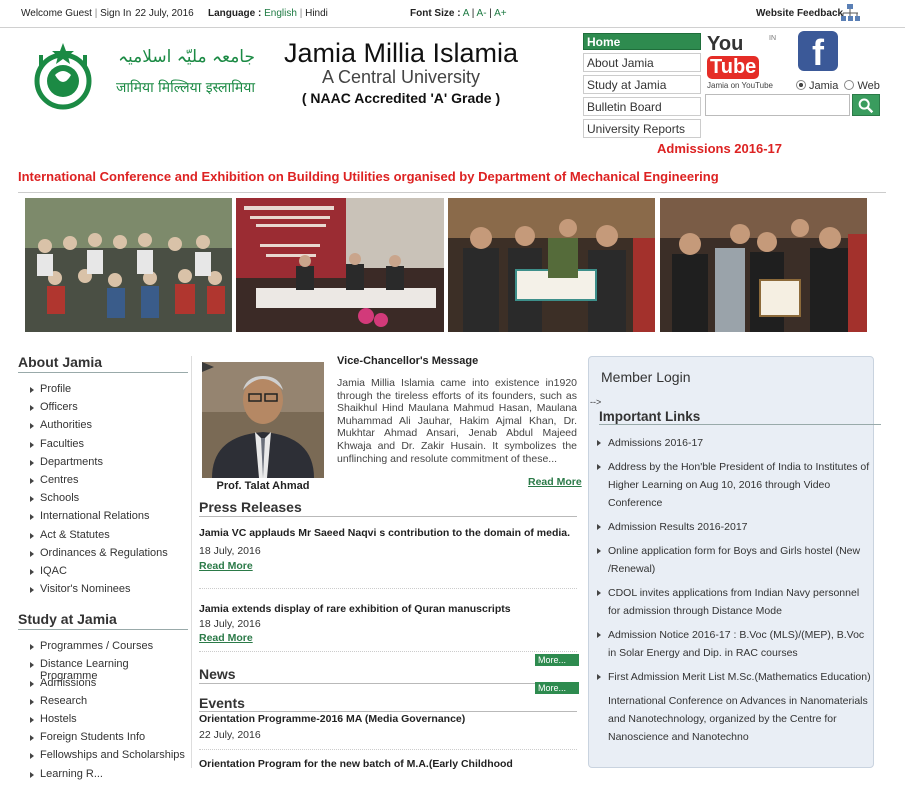 Image resolution: width=905 pixels, height=786 pixels. Describe the element at coordinates (109, 758) in the screenshot. I see `sidebar-item-fellowships: Fellowships and Scholarships` at that location.